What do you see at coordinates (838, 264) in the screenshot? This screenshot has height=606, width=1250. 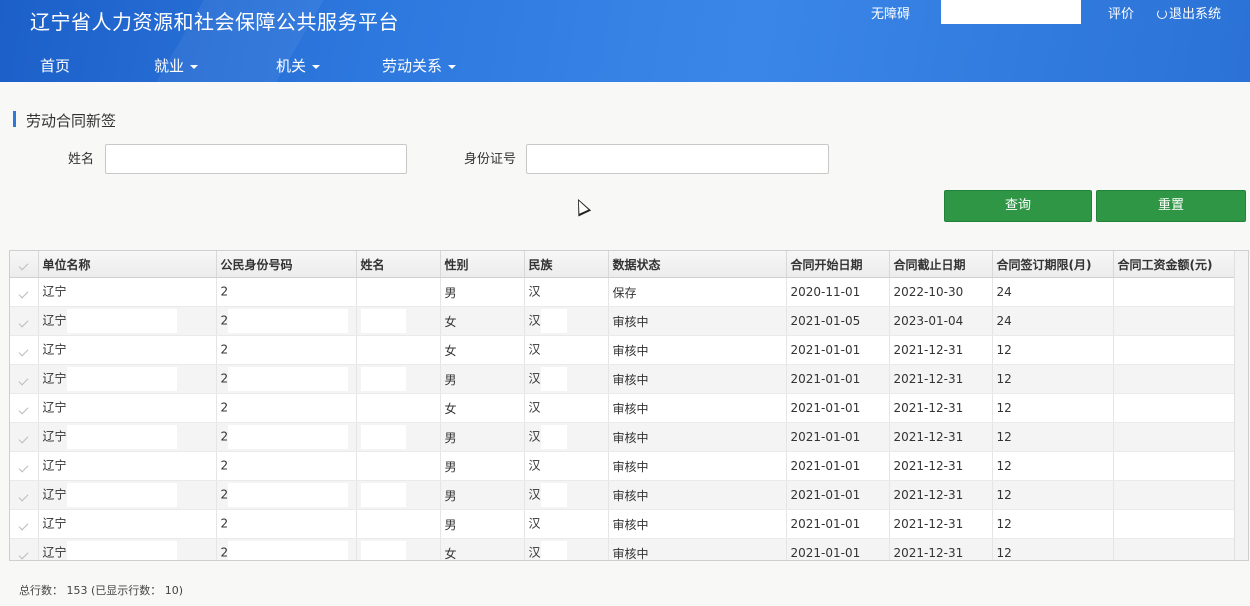 I see `column-header: 合同开始日期` at bounding box center [838, 264].